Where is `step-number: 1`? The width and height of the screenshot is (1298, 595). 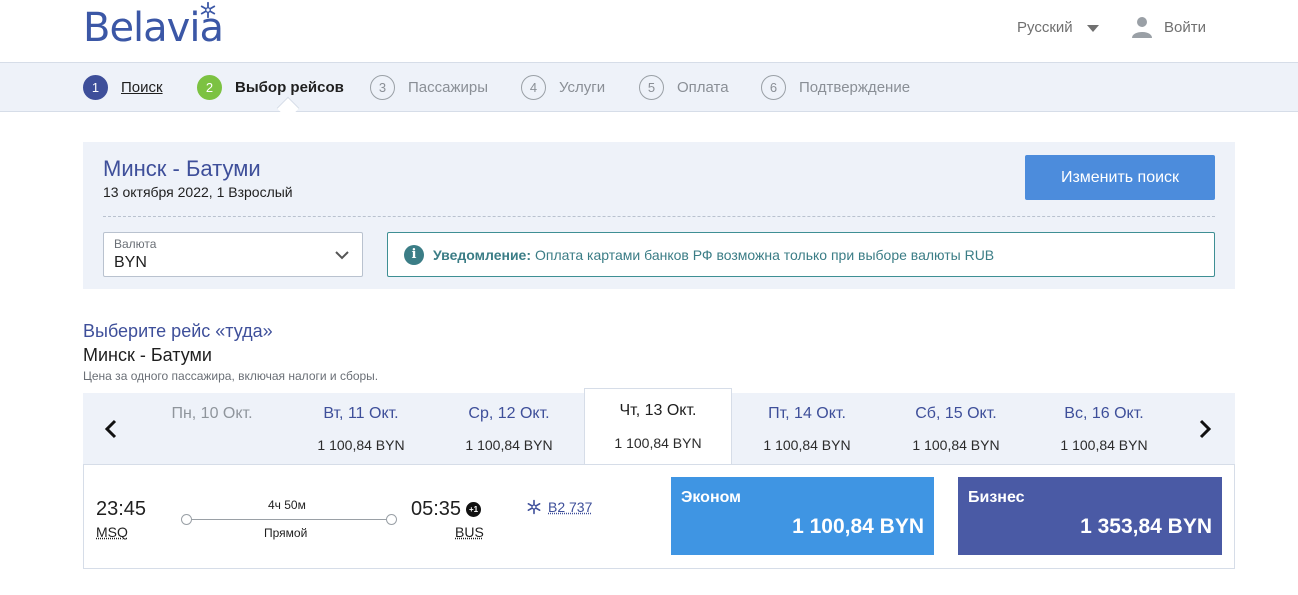
step-number: 1 is located at coordinates (95, 87).